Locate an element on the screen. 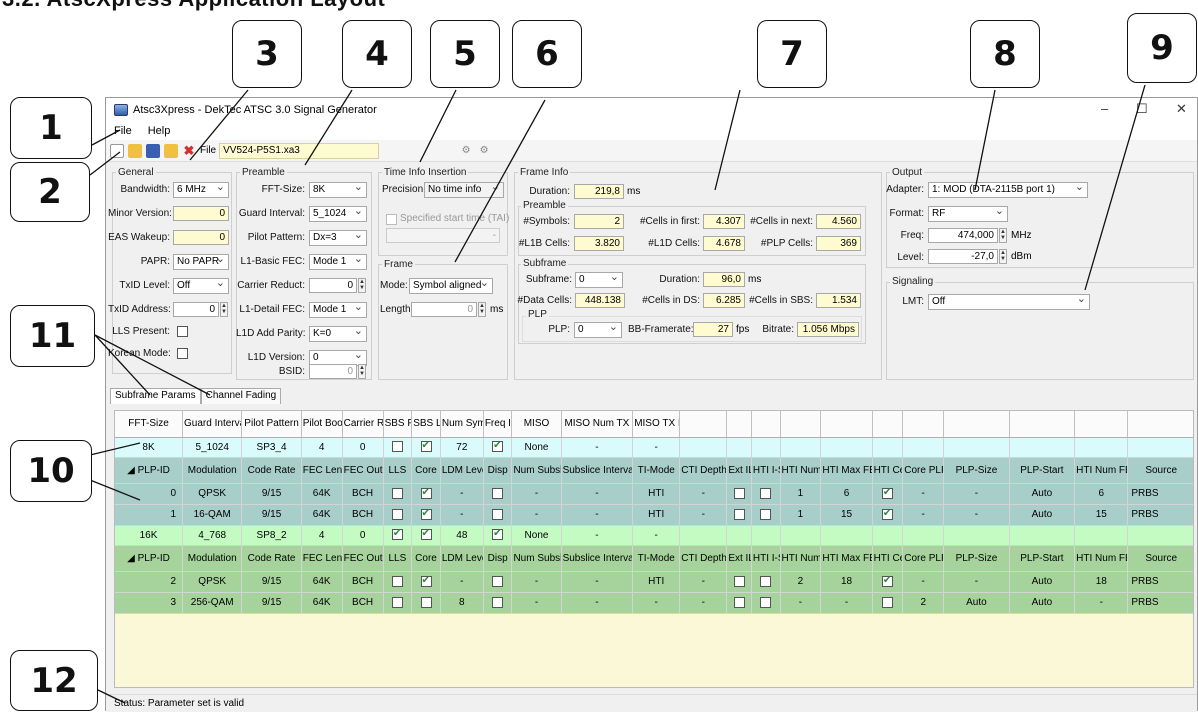 This screenshot has width=1198, height=712. grid-cell: QPSK is located at coordinates (212, 582).